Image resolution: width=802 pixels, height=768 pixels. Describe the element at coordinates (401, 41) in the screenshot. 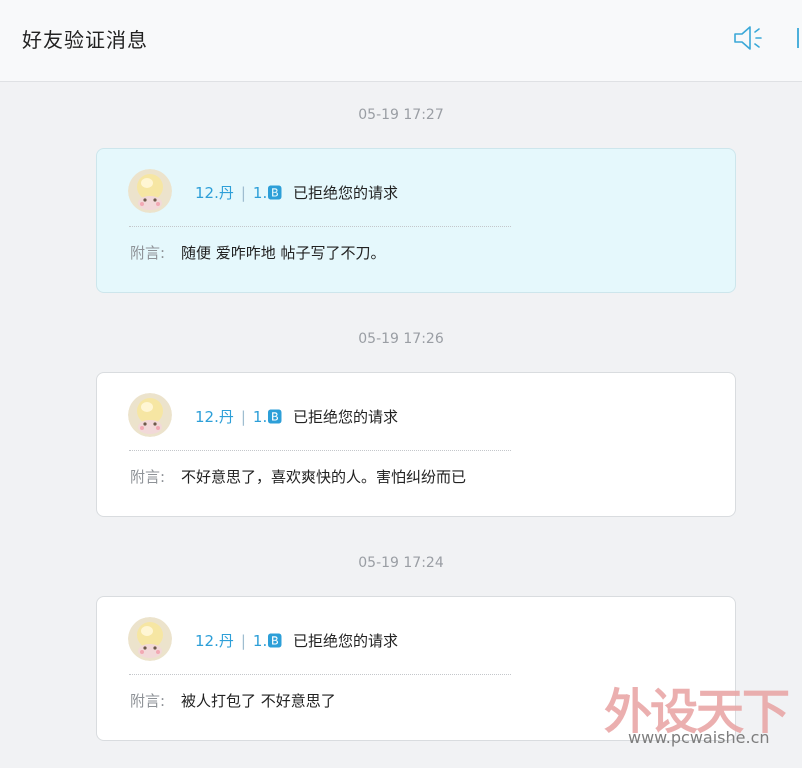

I see `header-bar: 好友验证消息` at that location.